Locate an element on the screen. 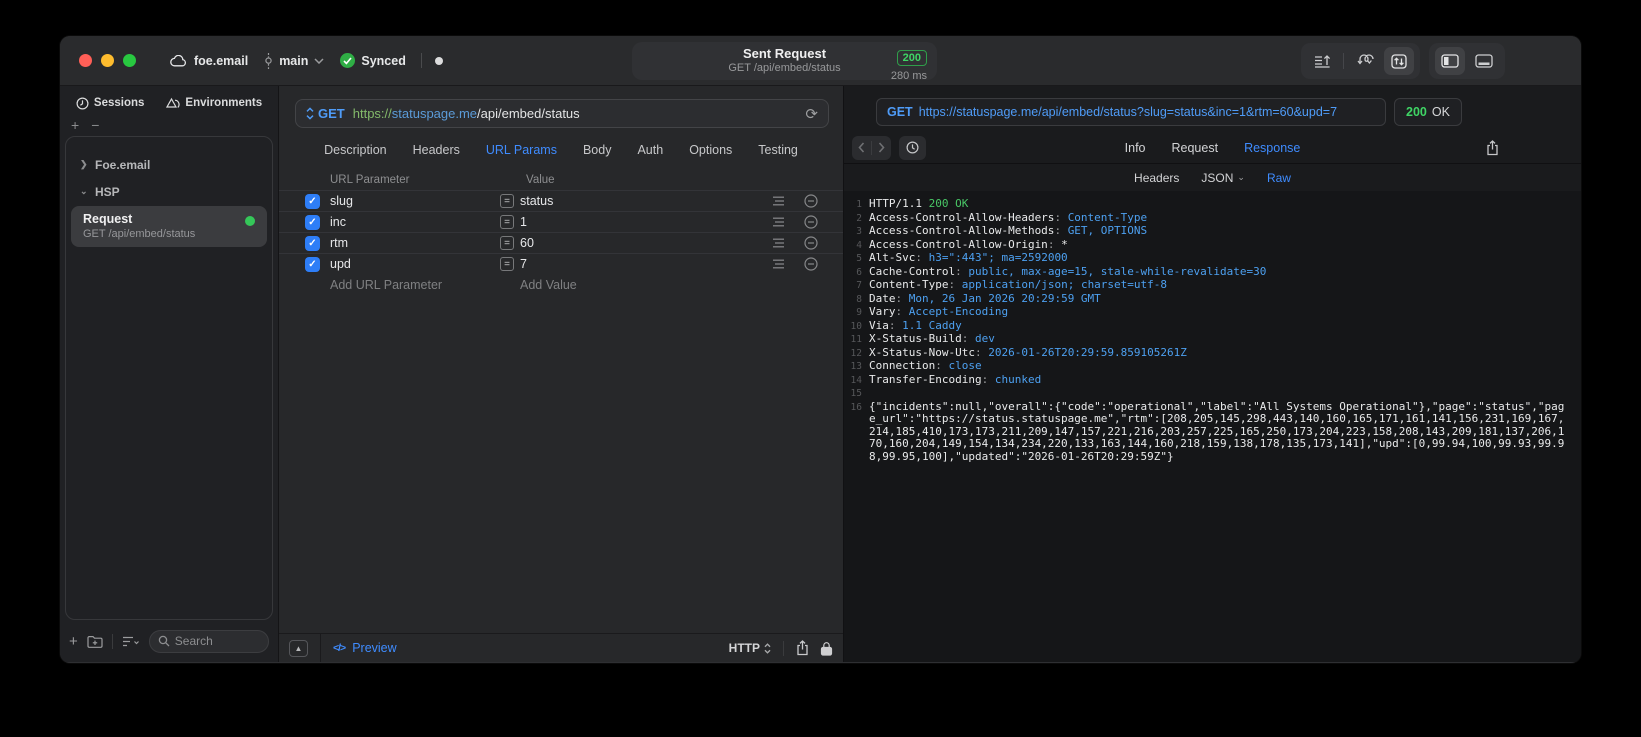 This screenshot has height=737, width=1641. toggle-sidebar-button is located at coordinates (1450, 61).